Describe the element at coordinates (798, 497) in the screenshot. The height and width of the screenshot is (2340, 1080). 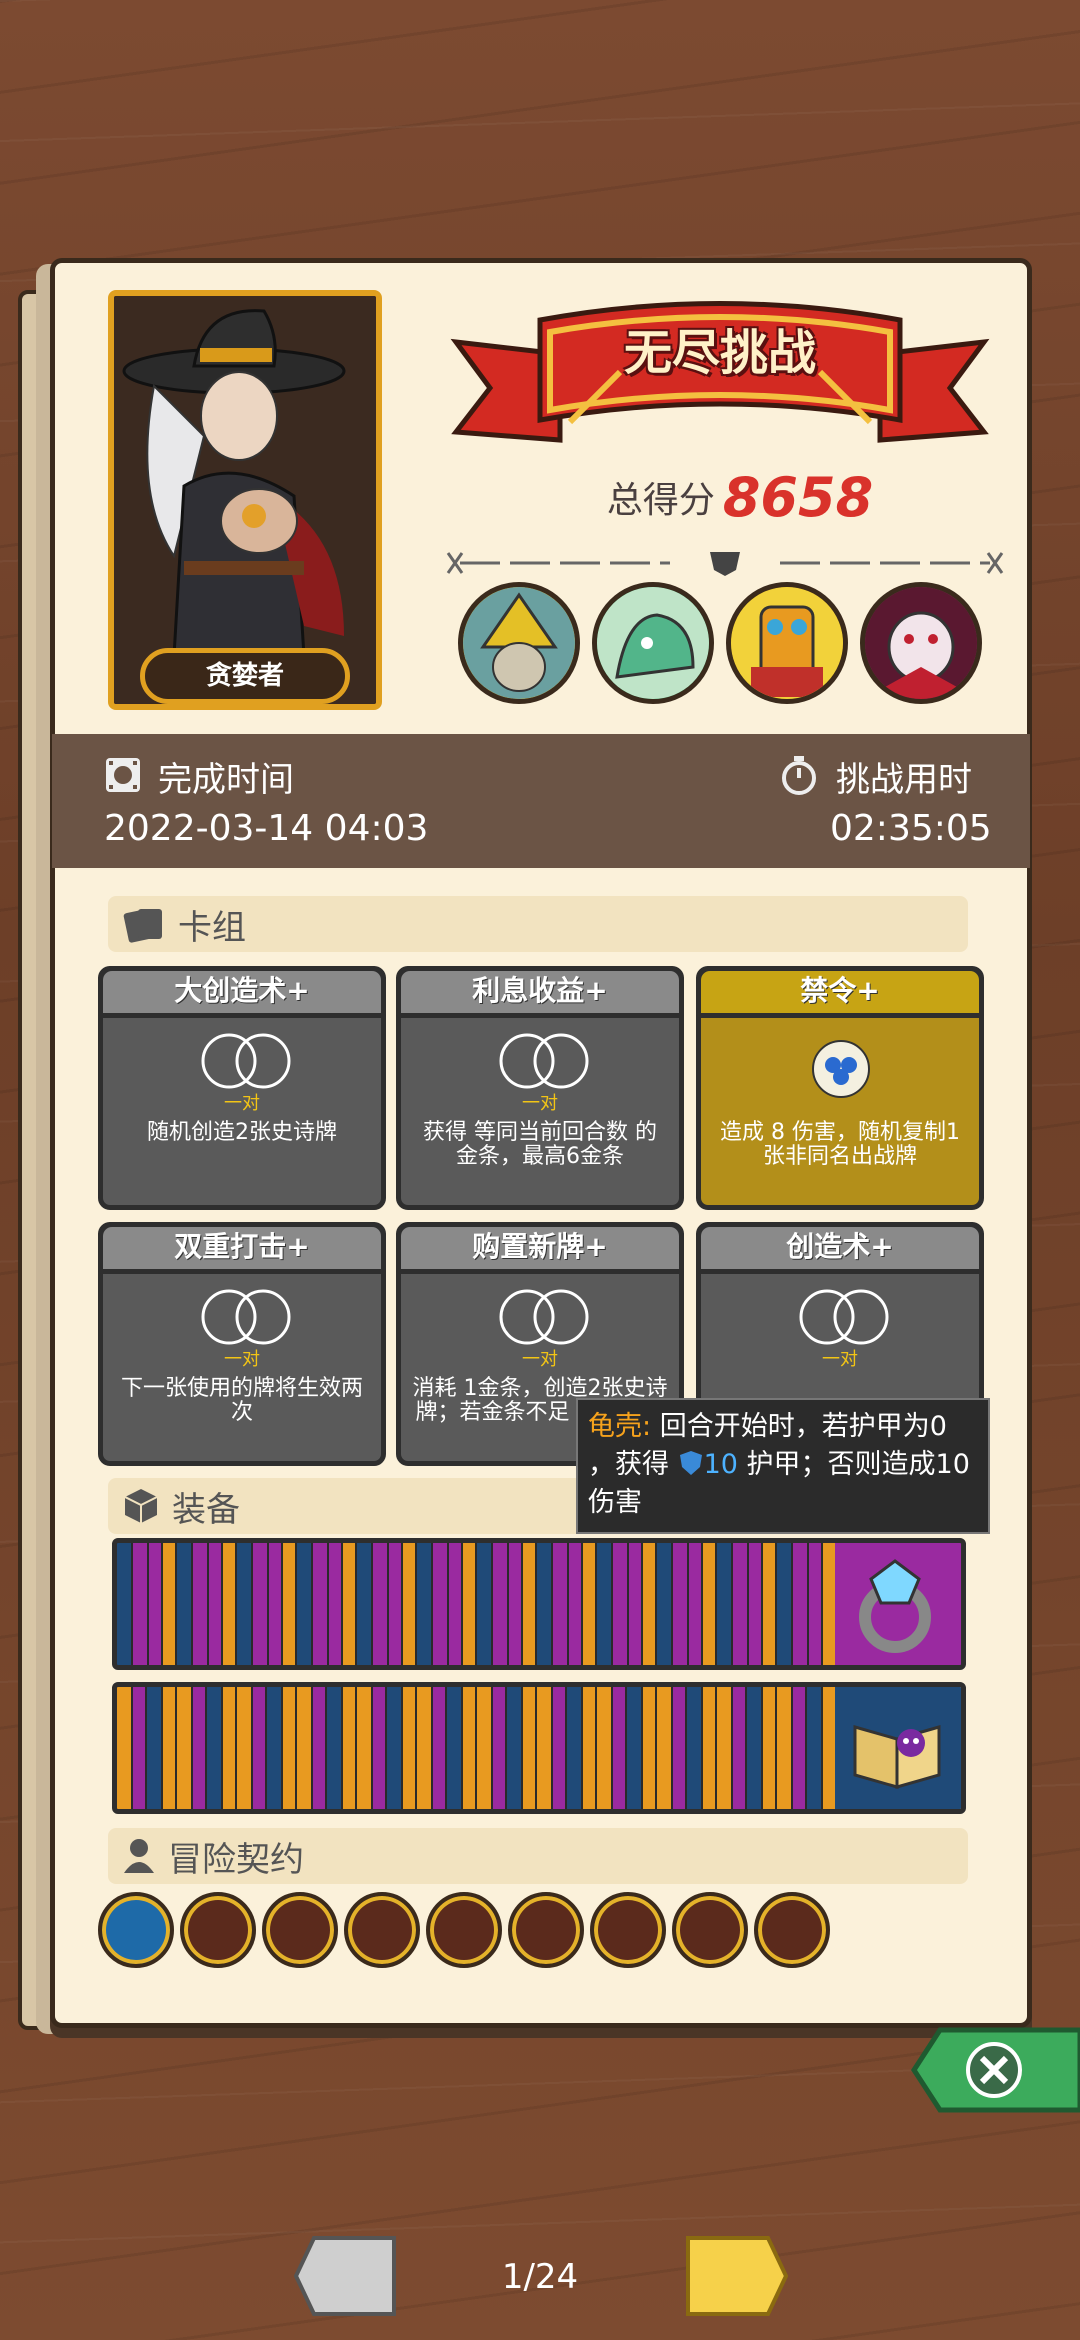
I see `score-value: 8658` at that location.